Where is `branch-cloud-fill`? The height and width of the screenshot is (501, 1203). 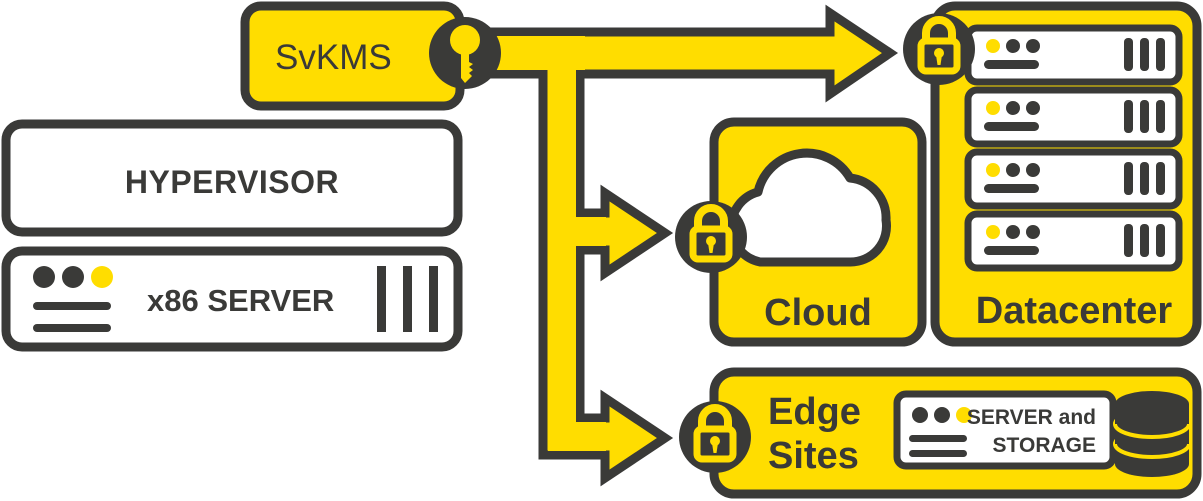
branch-cloud-fill is located at coordinates (591, 231).